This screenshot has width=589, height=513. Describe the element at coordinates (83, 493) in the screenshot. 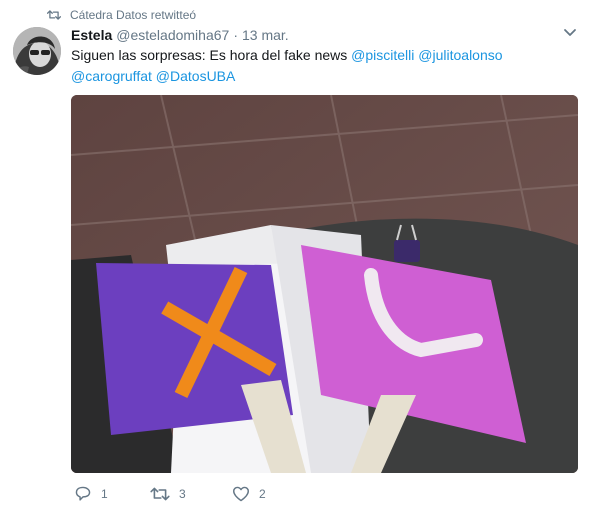

I see `reply-icon` at that location.